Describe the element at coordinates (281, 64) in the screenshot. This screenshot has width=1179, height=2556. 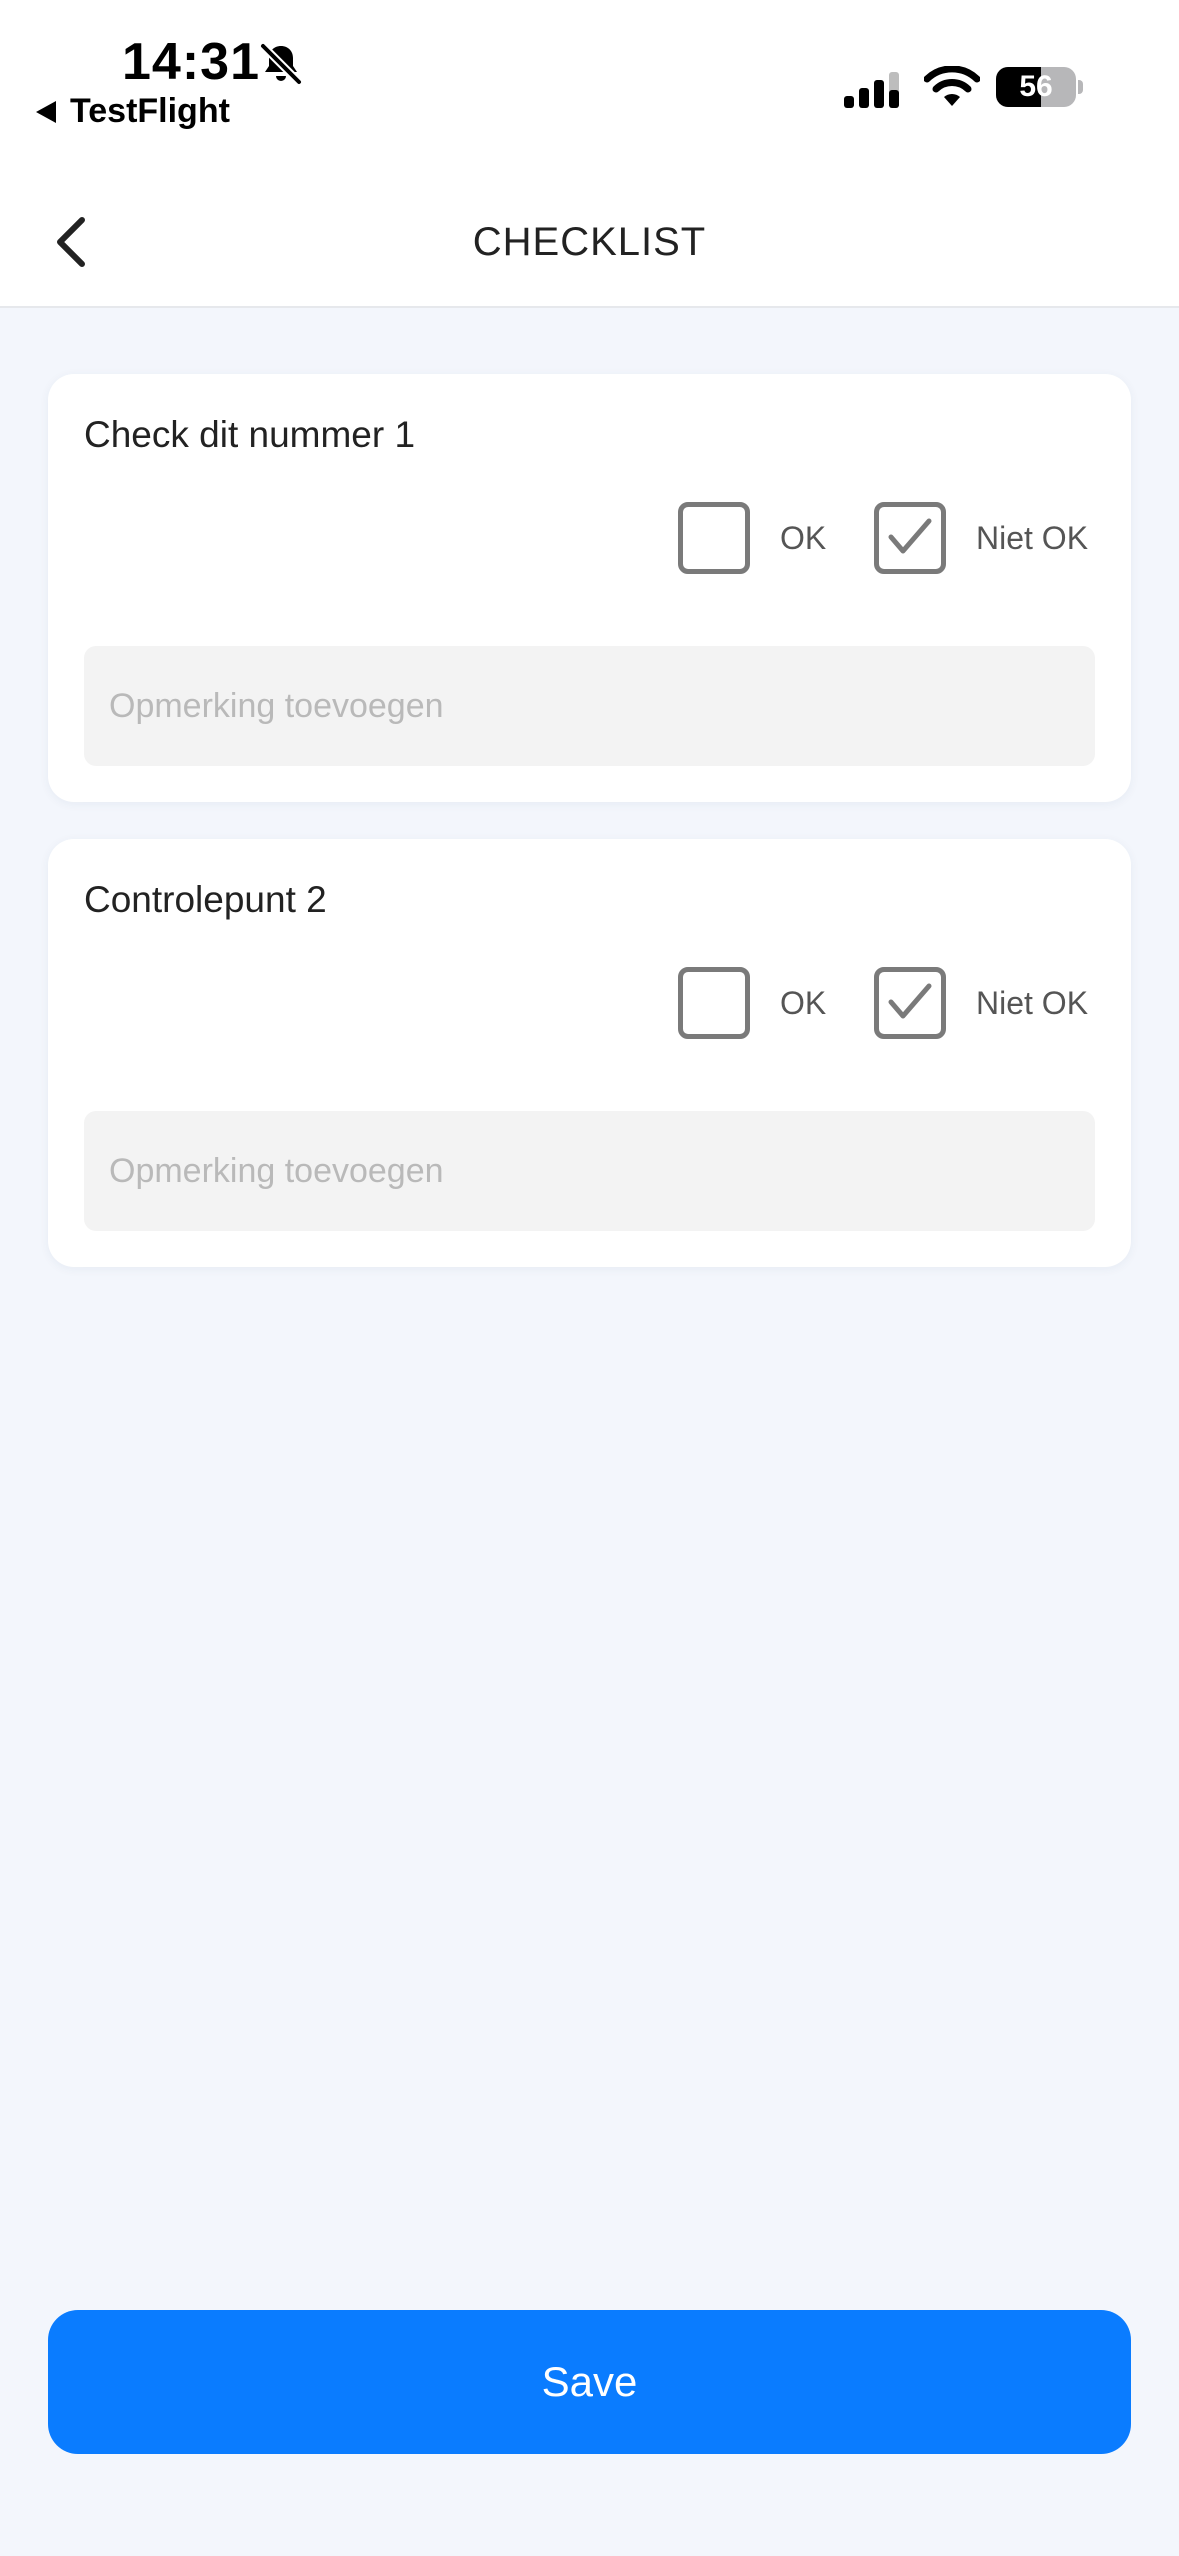
I see `bell-slash-icon` at that location.